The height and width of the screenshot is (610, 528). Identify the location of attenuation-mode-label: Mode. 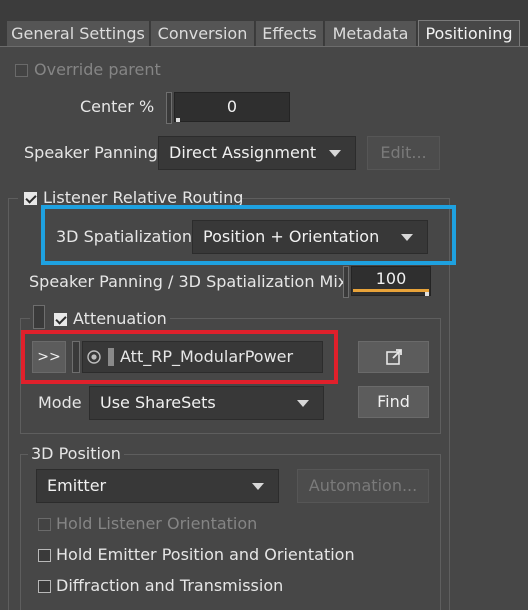
(60, 402).